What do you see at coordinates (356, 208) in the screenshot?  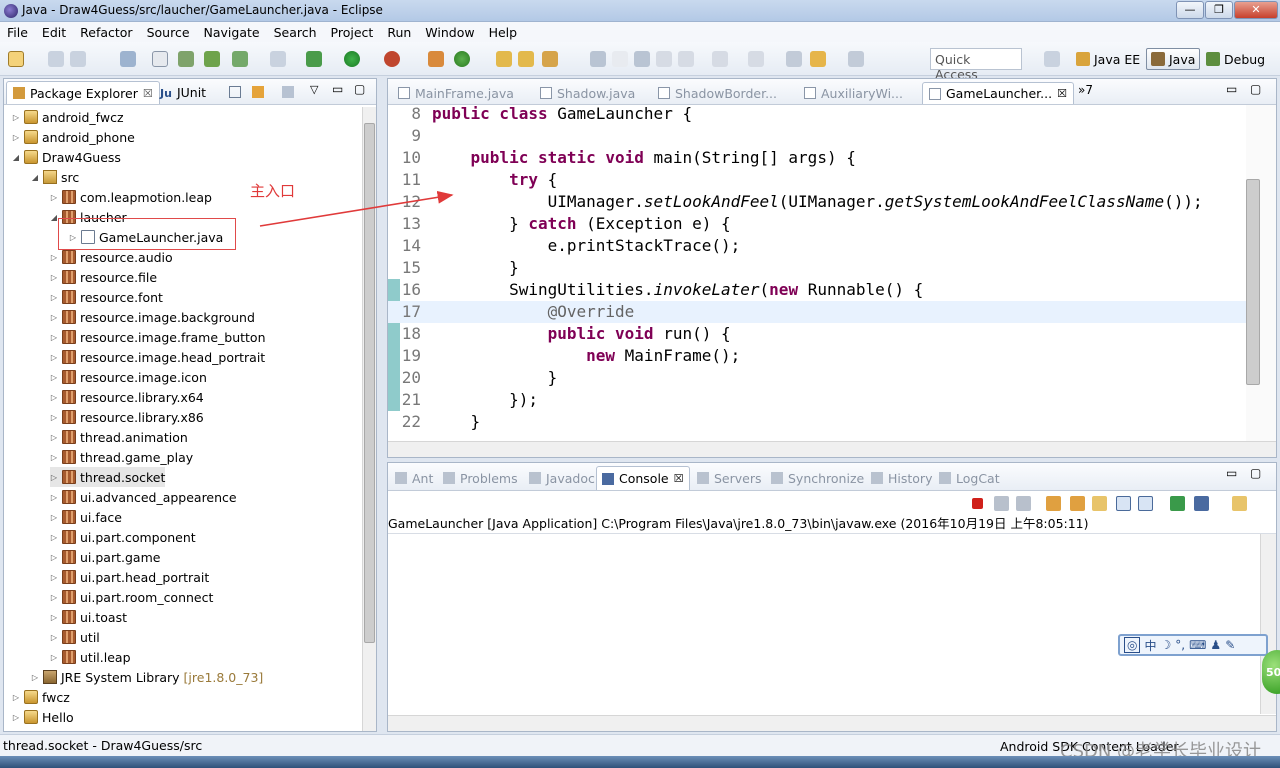 I see `annotation-arrow` at bounding box center [356, 208].